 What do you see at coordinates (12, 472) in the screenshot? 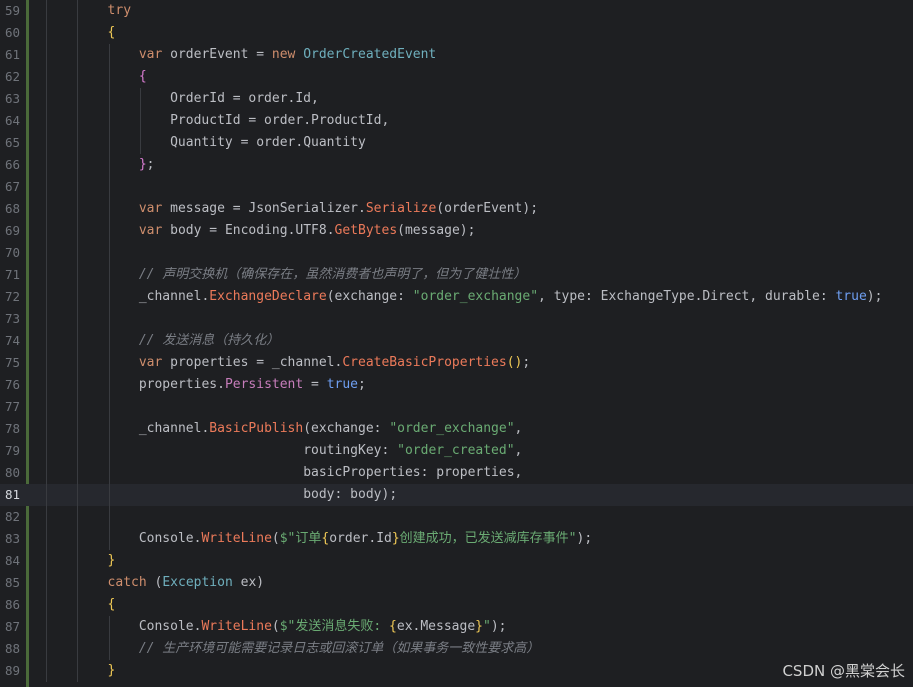
I see `line-number: 80` at bounding box center [12, 472].